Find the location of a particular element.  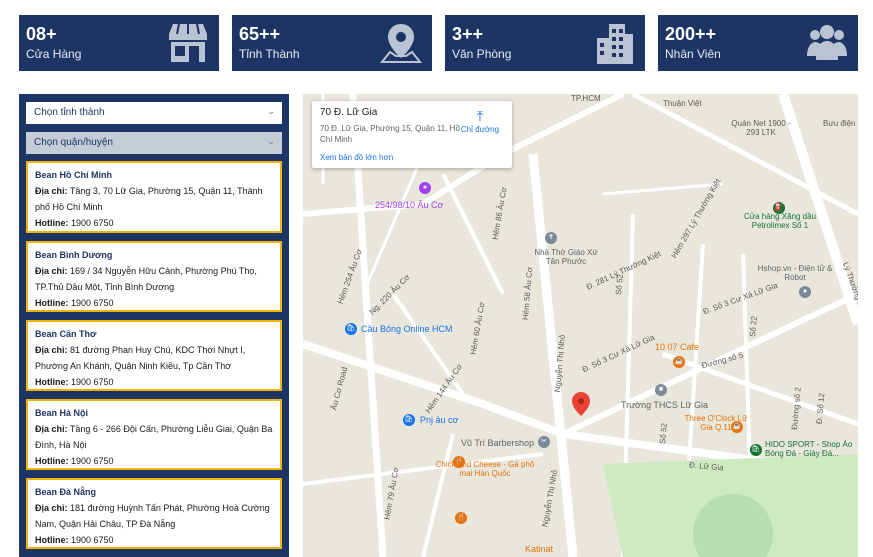

poi-label: Hshop.vn - Điện tử & Robot is located at coordinates (795, 273).